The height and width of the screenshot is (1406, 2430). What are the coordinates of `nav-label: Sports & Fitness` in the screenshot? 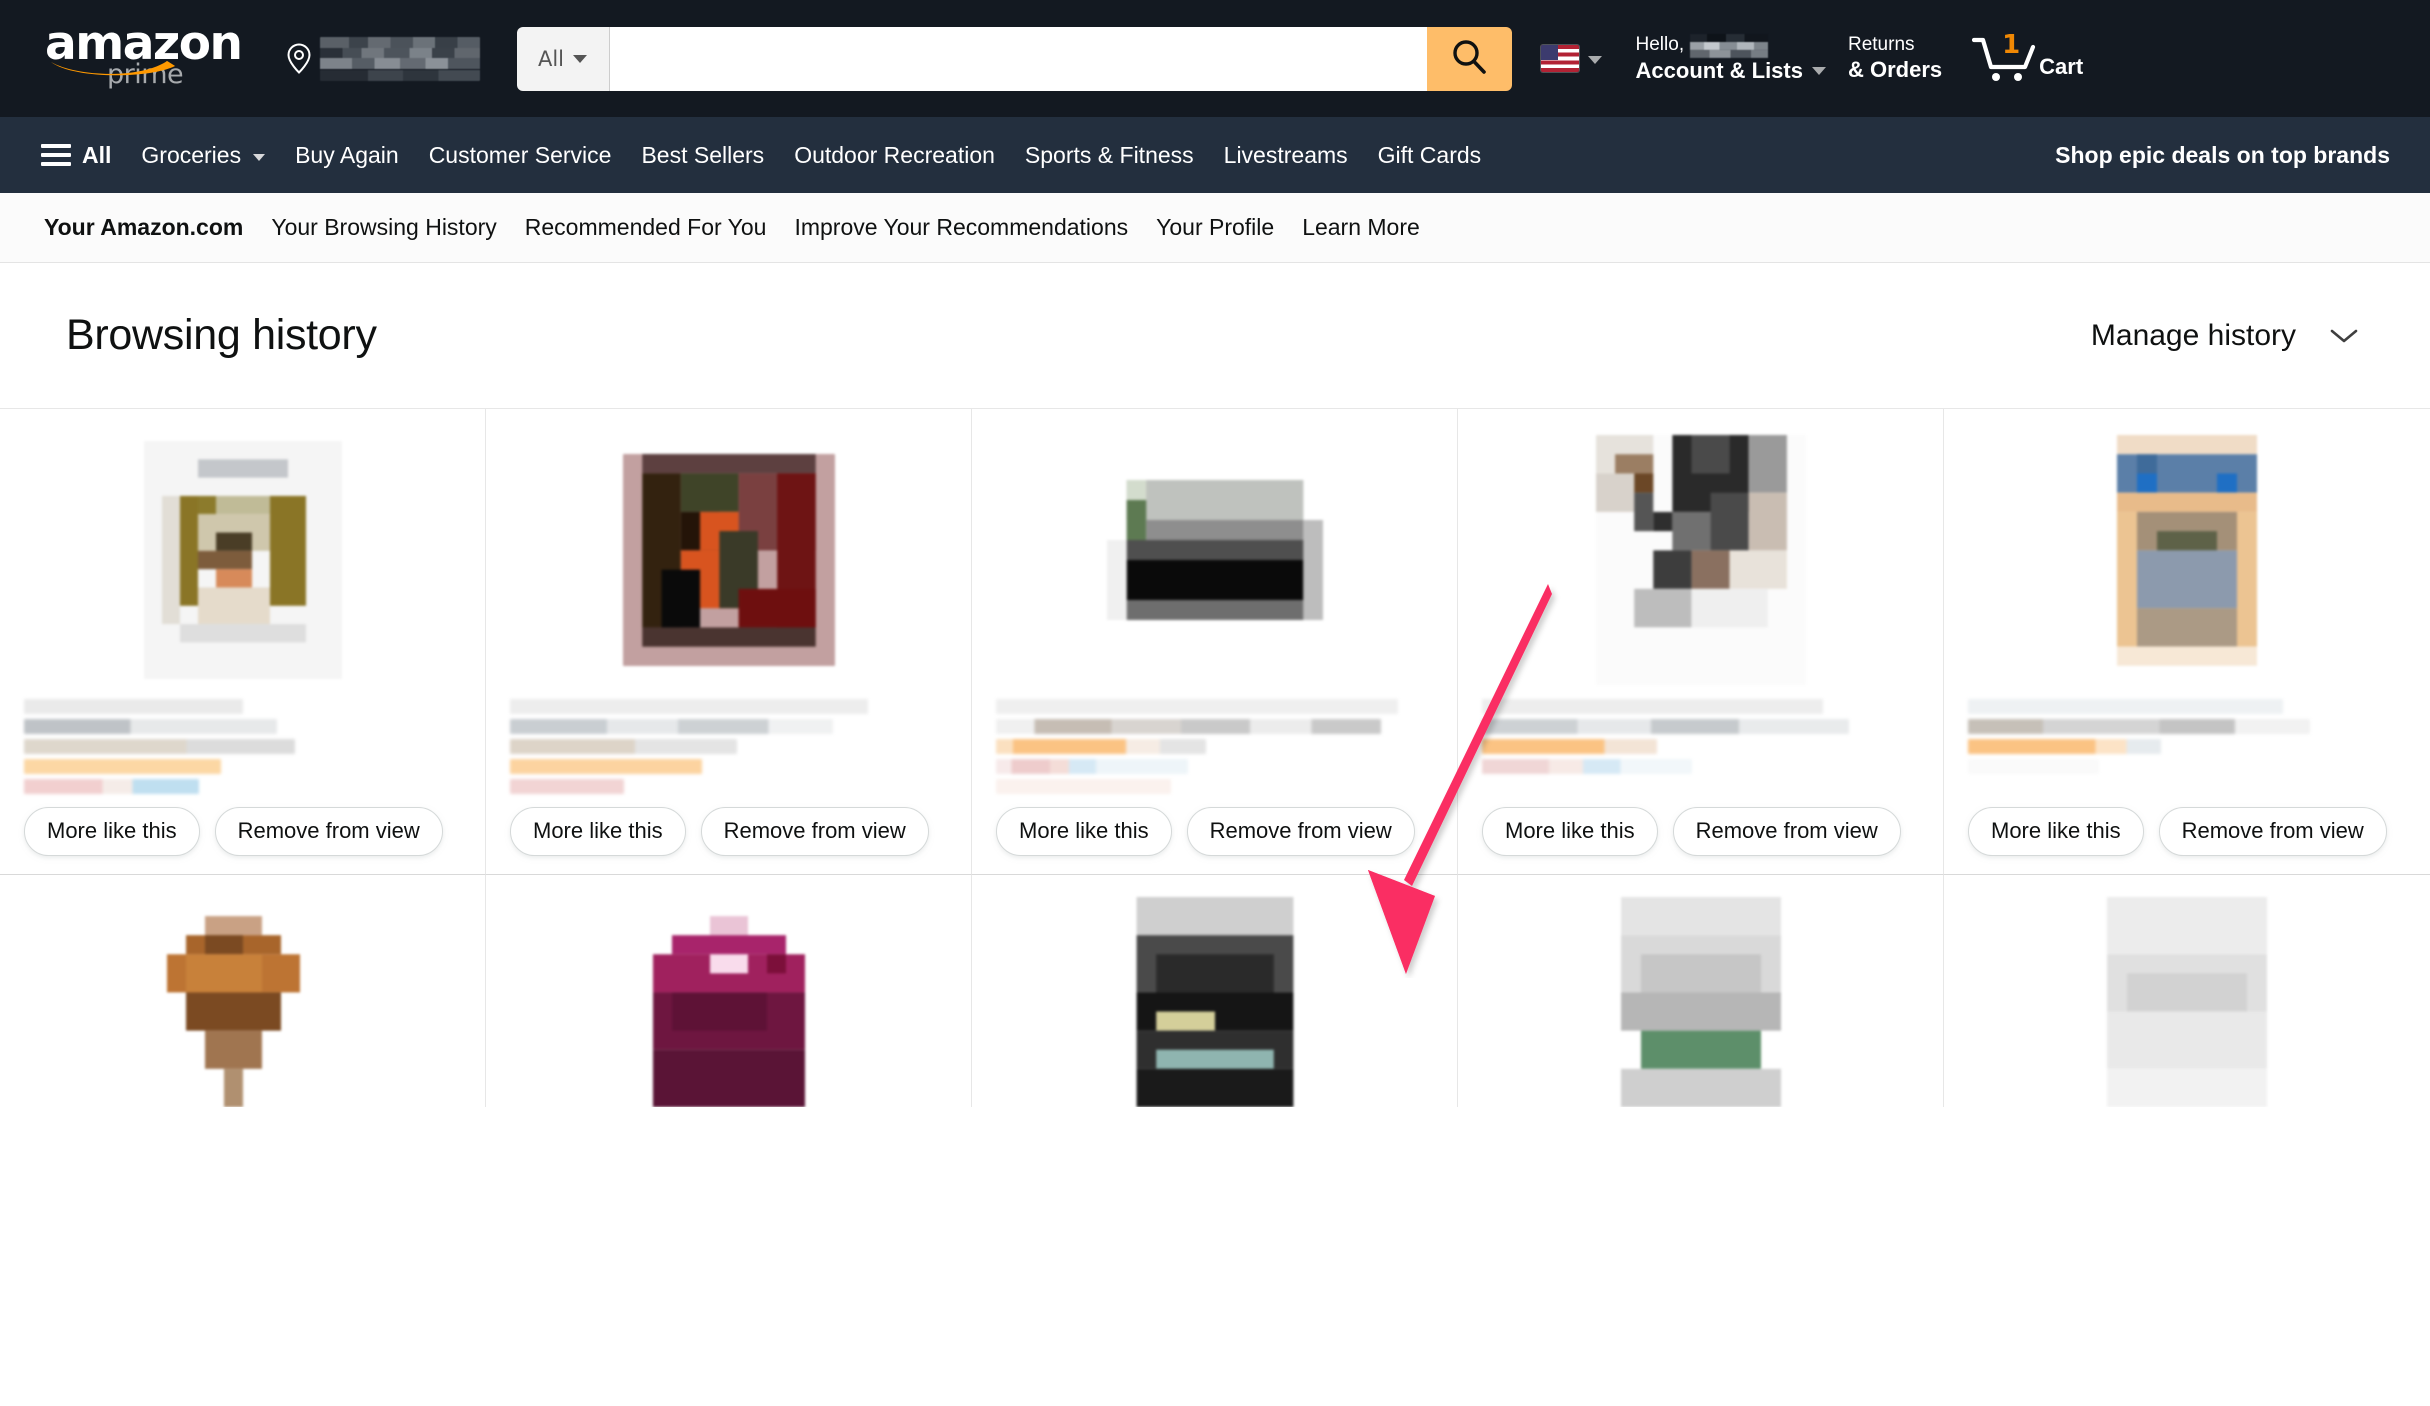 It's located at (1109, 154).